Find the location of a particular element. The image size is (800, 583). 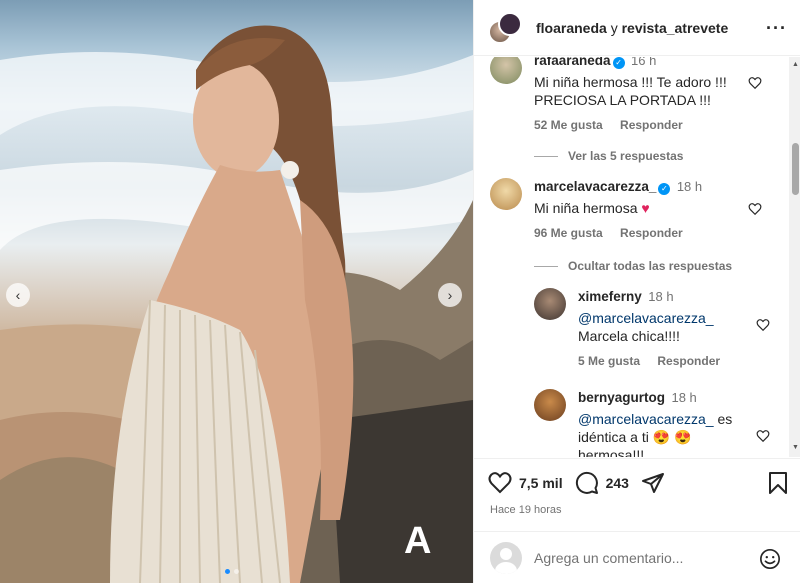

share-action is located at coordinates (653, 483).